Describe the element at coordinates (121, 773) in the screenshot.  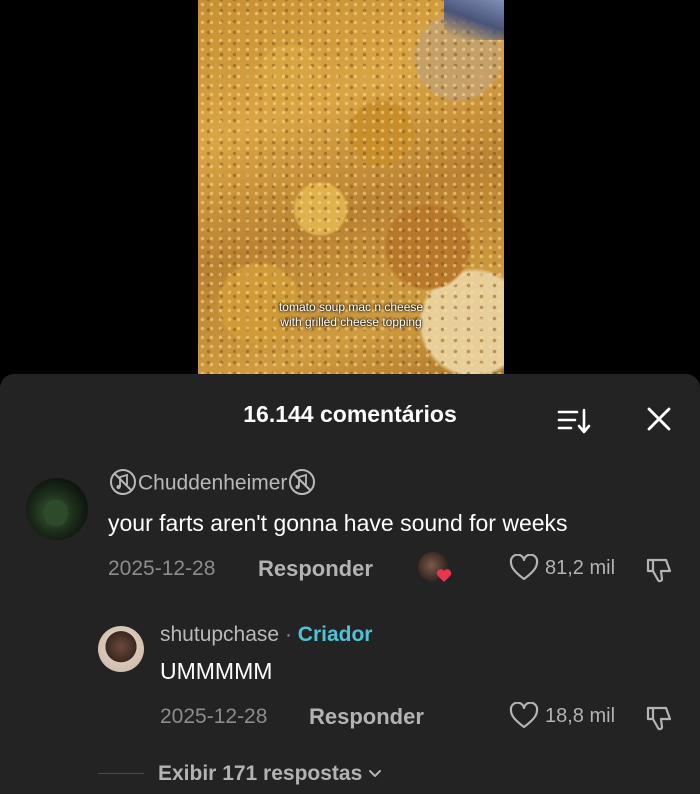
I see `replies-divider` at that location.